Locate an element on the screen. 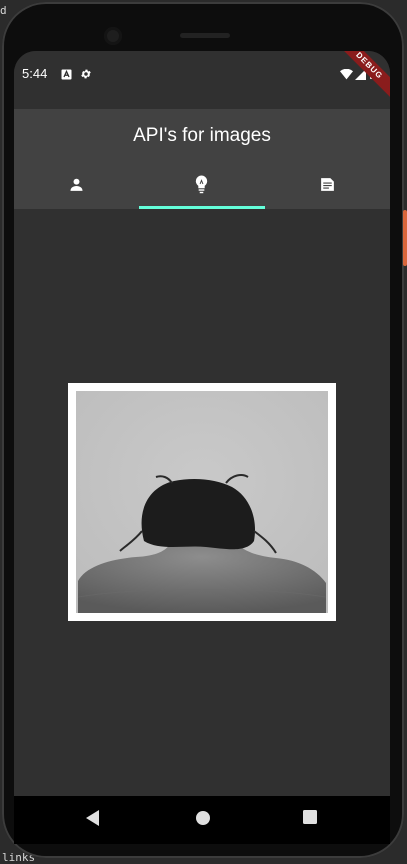  tab-bar is located at coordinates (202, 186).